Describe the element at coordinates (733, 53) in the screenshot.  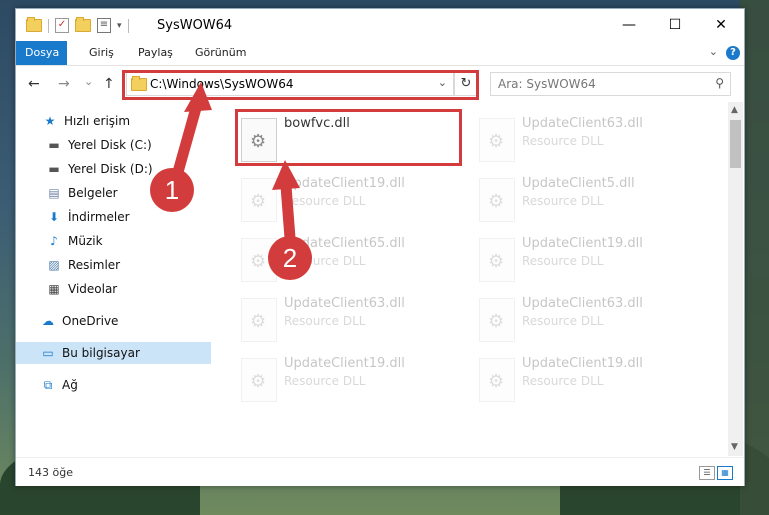
I see `help-icon: ?` at that location.